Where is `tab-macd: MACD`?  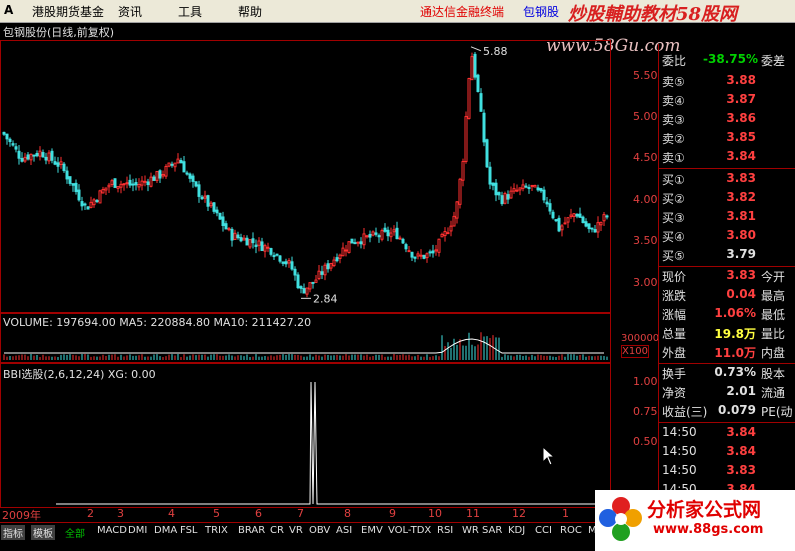
tab-macd: MACD is located at coordinates (112, 530).